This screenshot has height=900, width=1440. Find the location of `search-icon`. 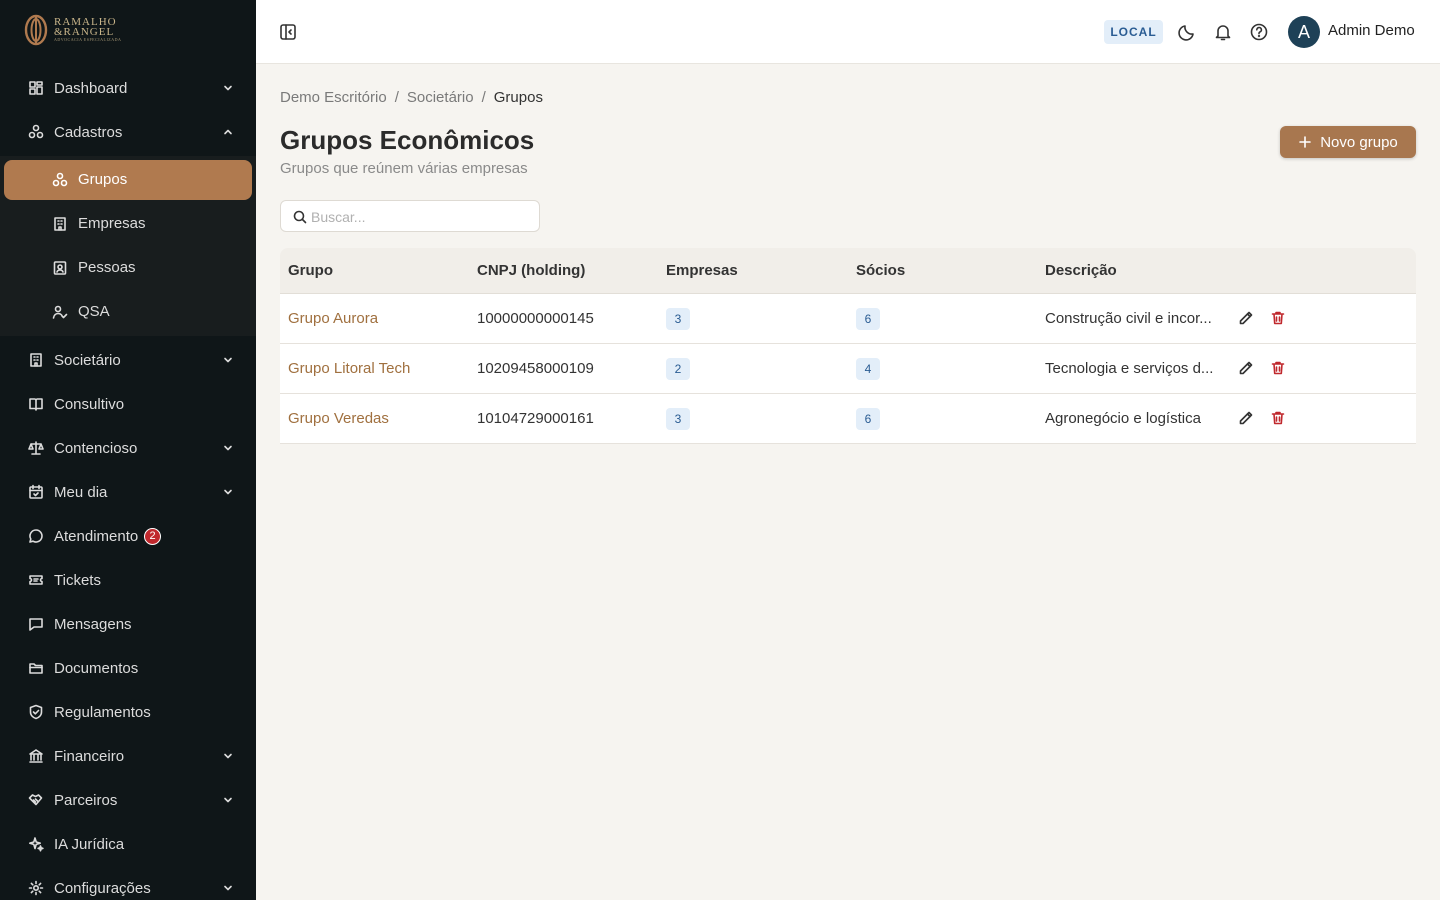

search-icon is located at coordinates (300, 217).